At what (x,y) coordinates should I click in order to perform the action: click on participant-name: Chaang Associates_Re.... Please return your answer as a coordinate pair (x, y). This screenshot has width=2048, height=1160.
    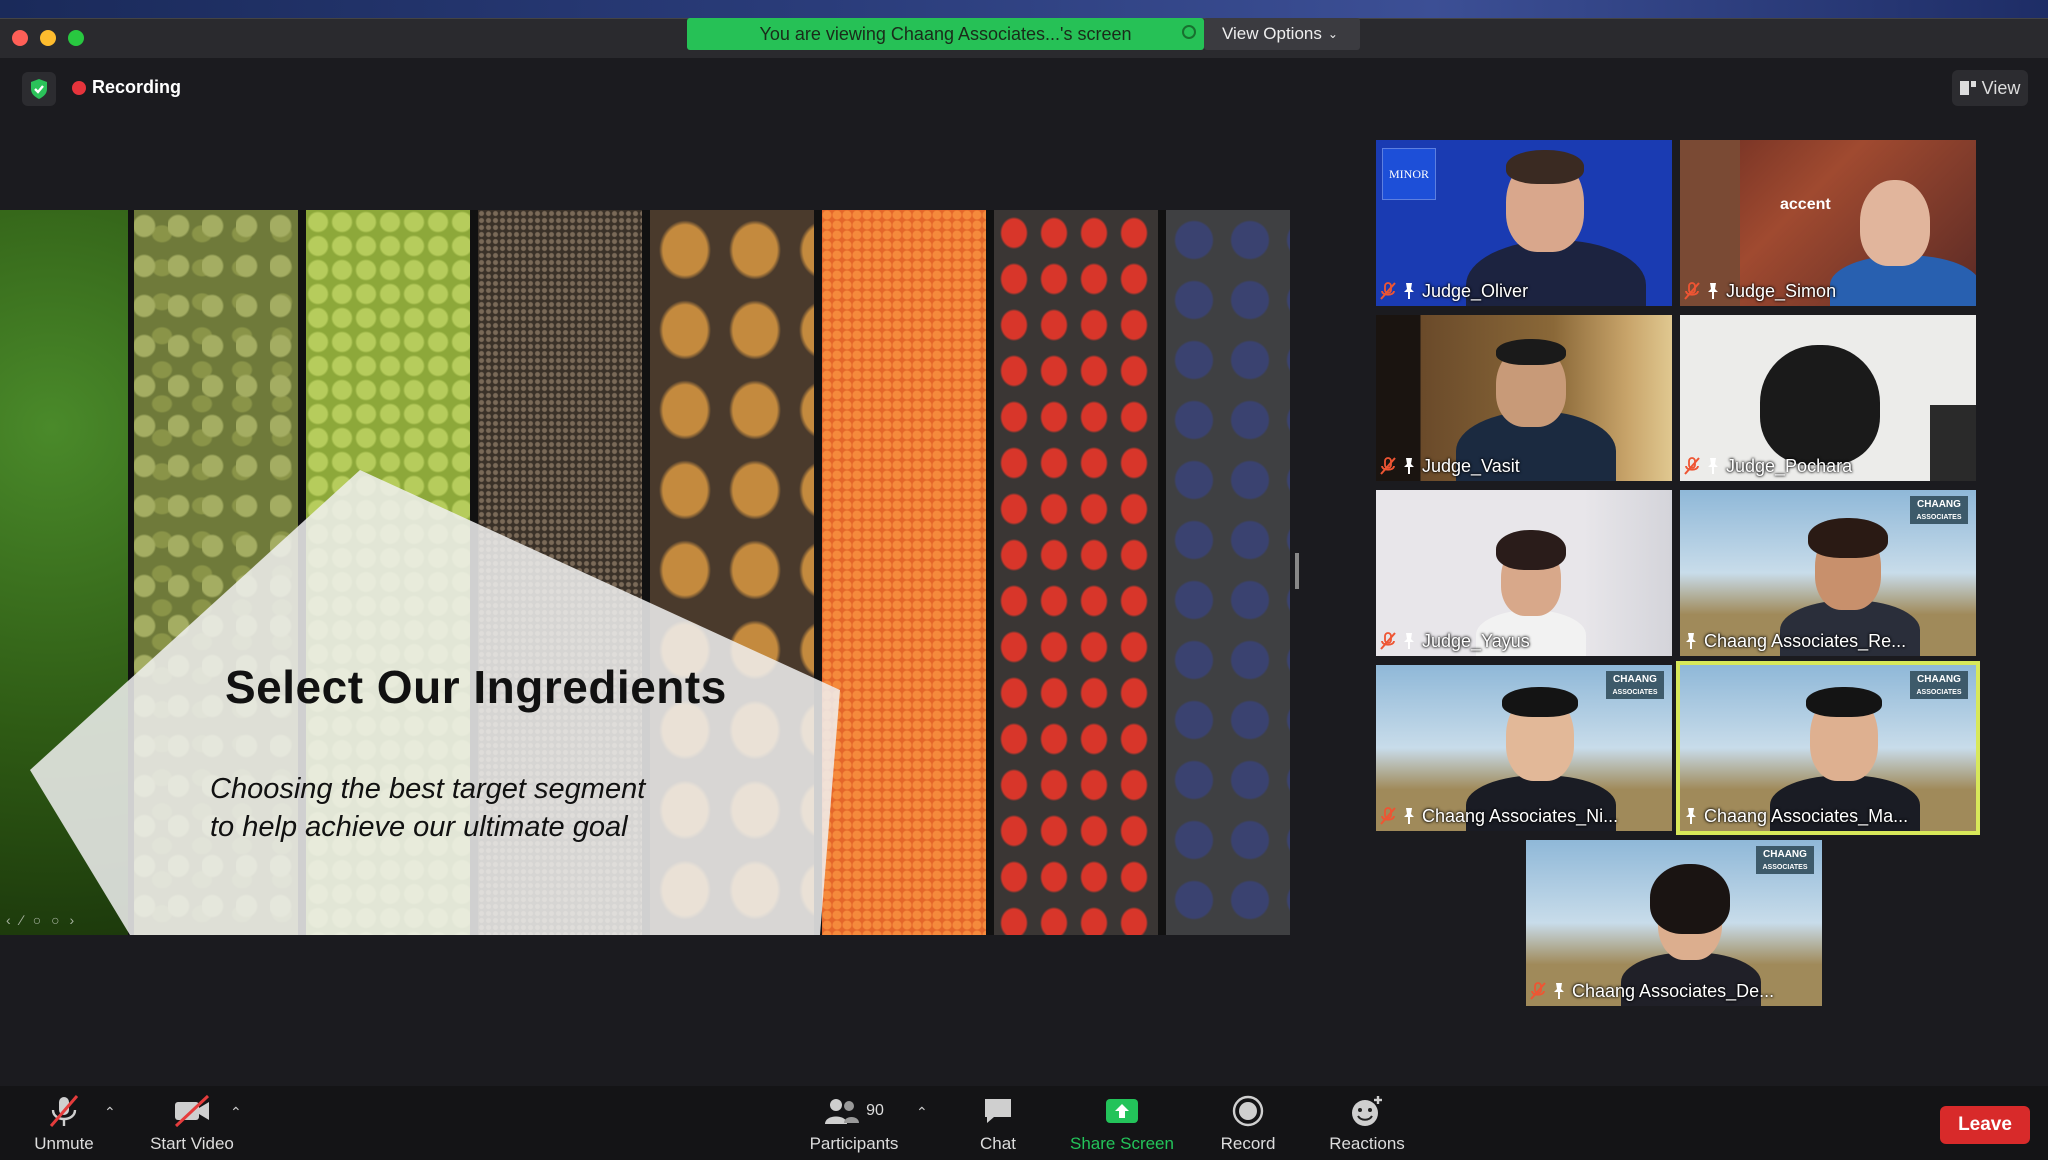
    Looking at the image, I should click on (1805, 640).